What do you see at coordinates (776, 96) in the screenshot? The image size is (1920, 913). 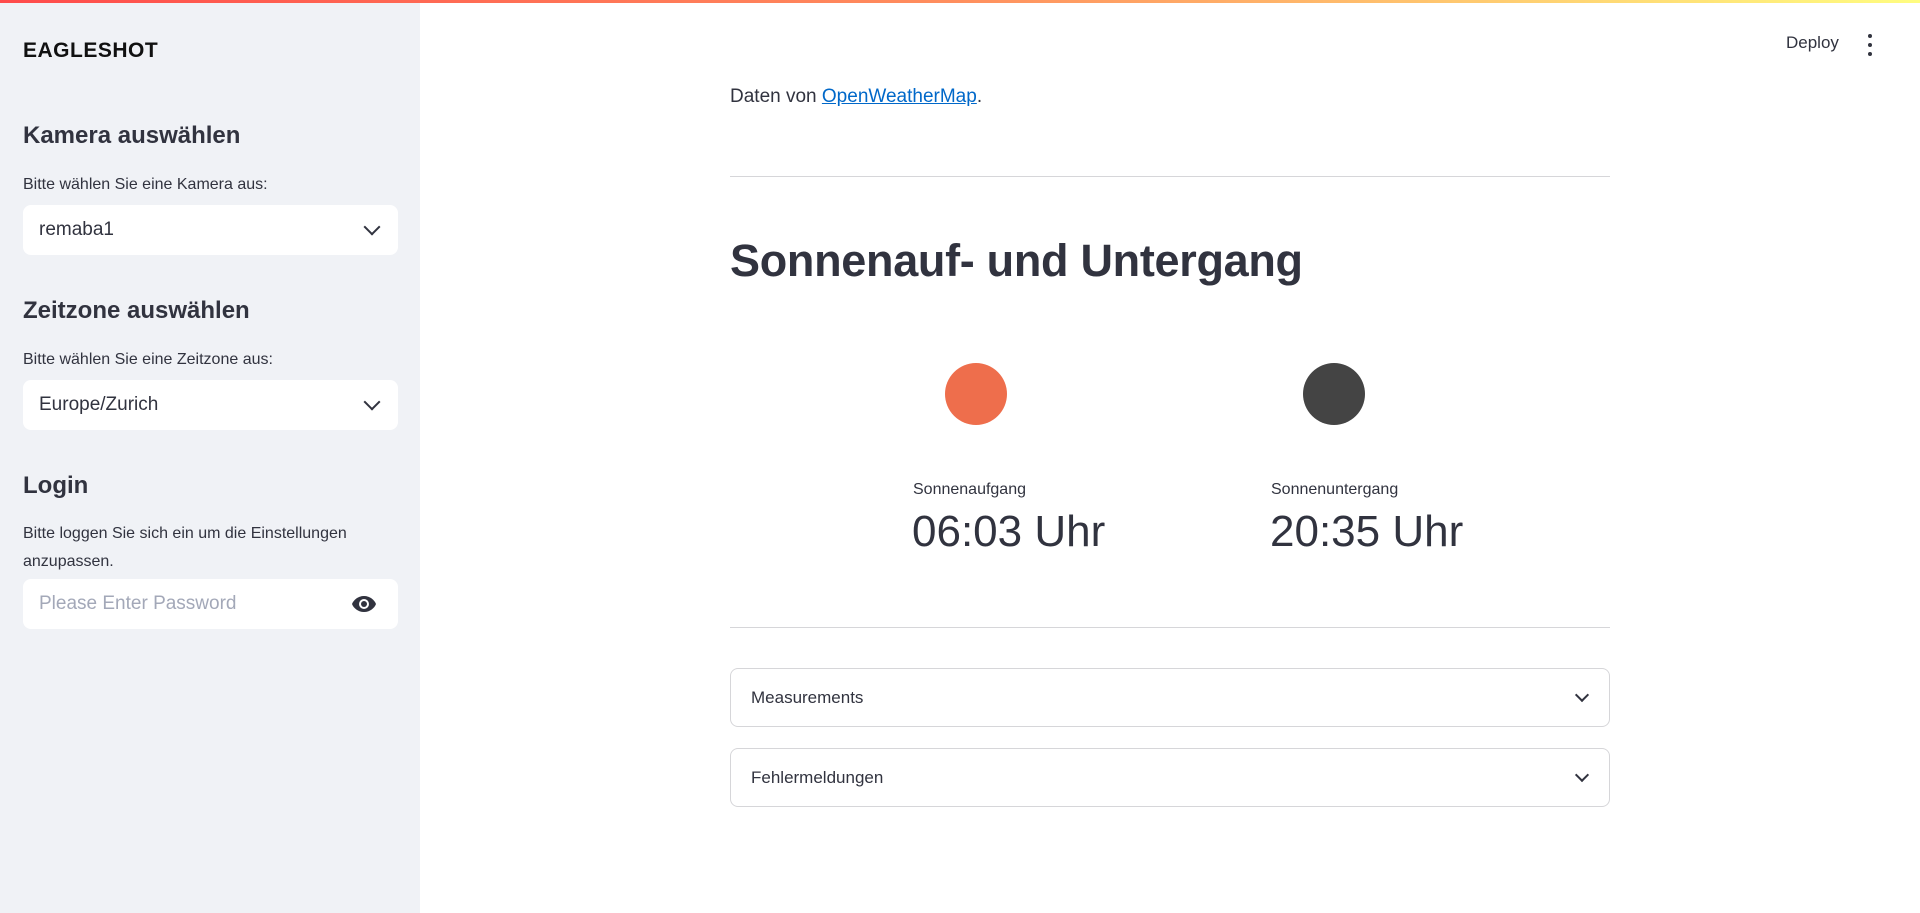 I see `data-source-prefix: Daten von` at bounding box center [776, 96].